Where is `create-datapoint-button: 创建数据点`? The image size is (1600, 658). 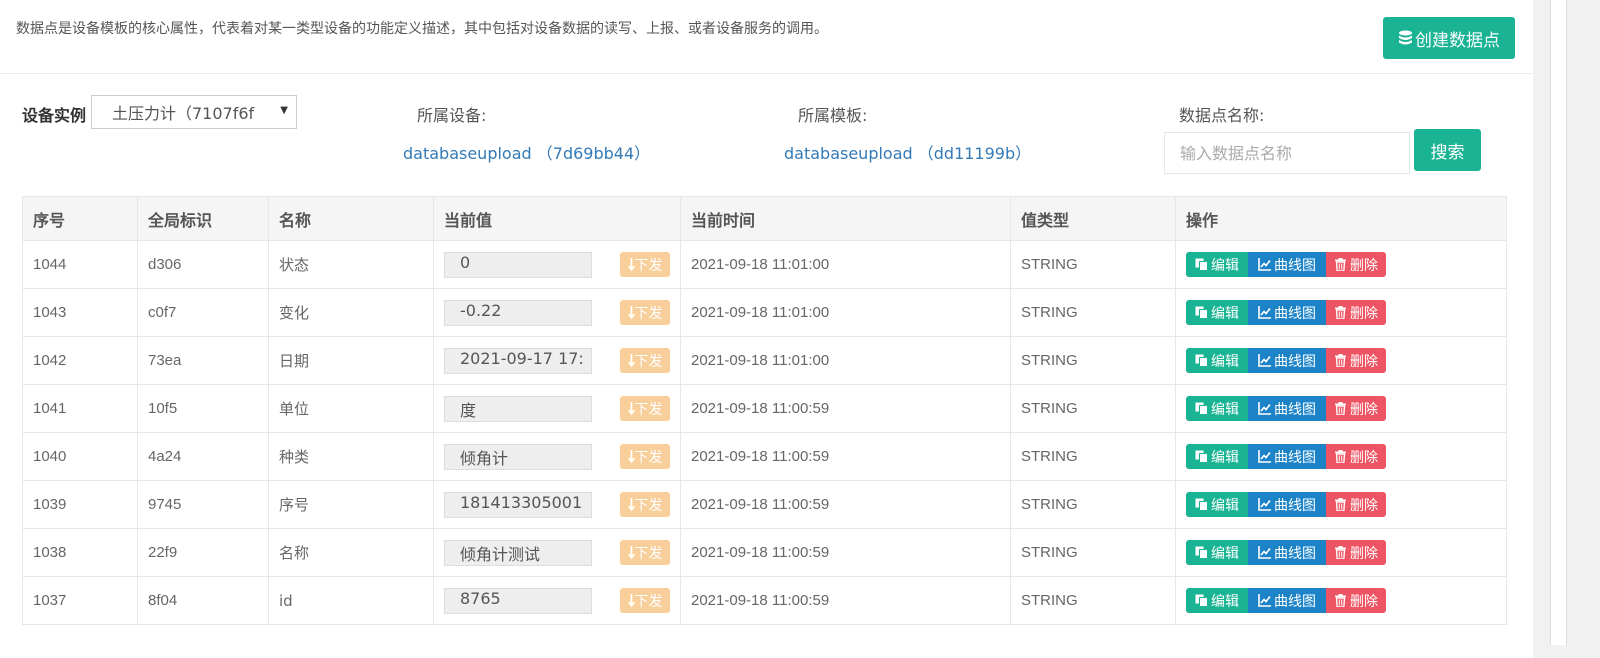
create-datapoint-button: 创建数据点 is located at coordinates (1449, 38).